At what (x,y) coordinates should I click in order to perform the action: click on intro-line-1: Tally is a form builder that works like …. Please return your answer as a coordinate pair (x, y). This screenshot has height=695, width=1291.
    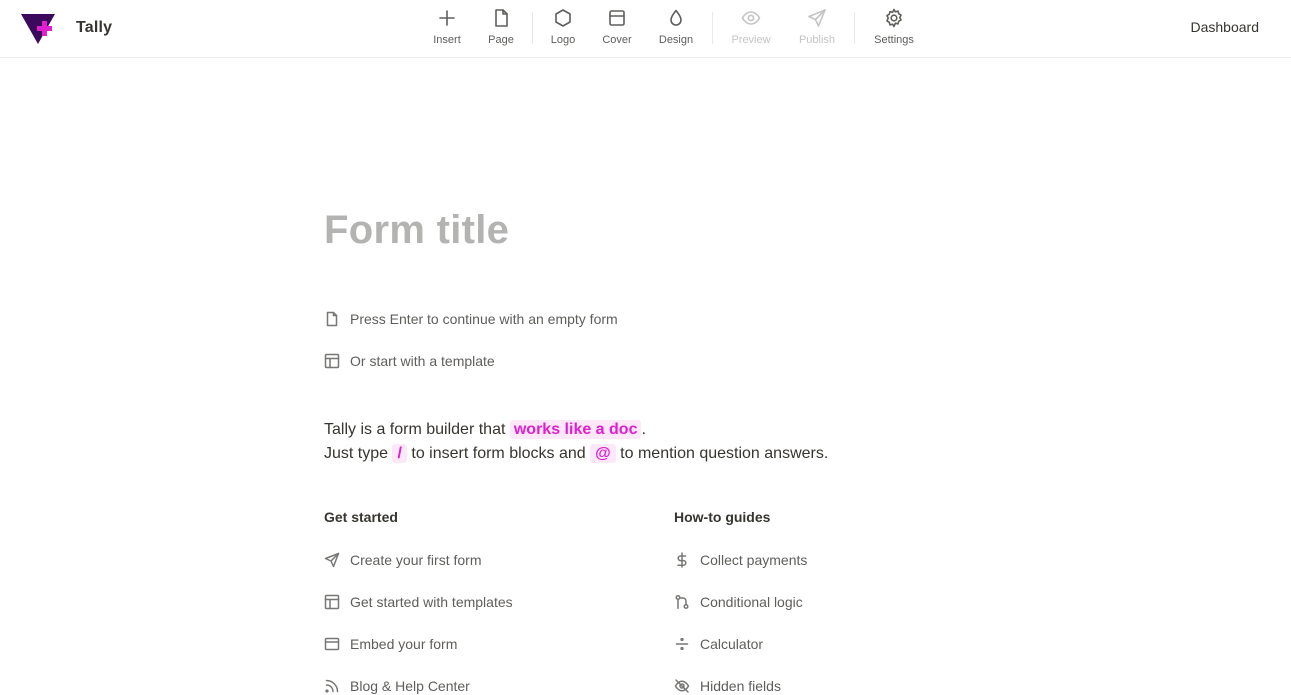
    Looking at the image, I should click on (576, 430).